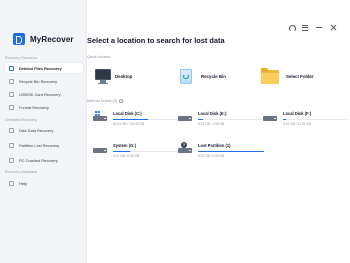 Image resolution: width=350 pixels, height=263 pixels. I want to click on sidebar-item-label: Disk Data Recovery, so click(36, 130).